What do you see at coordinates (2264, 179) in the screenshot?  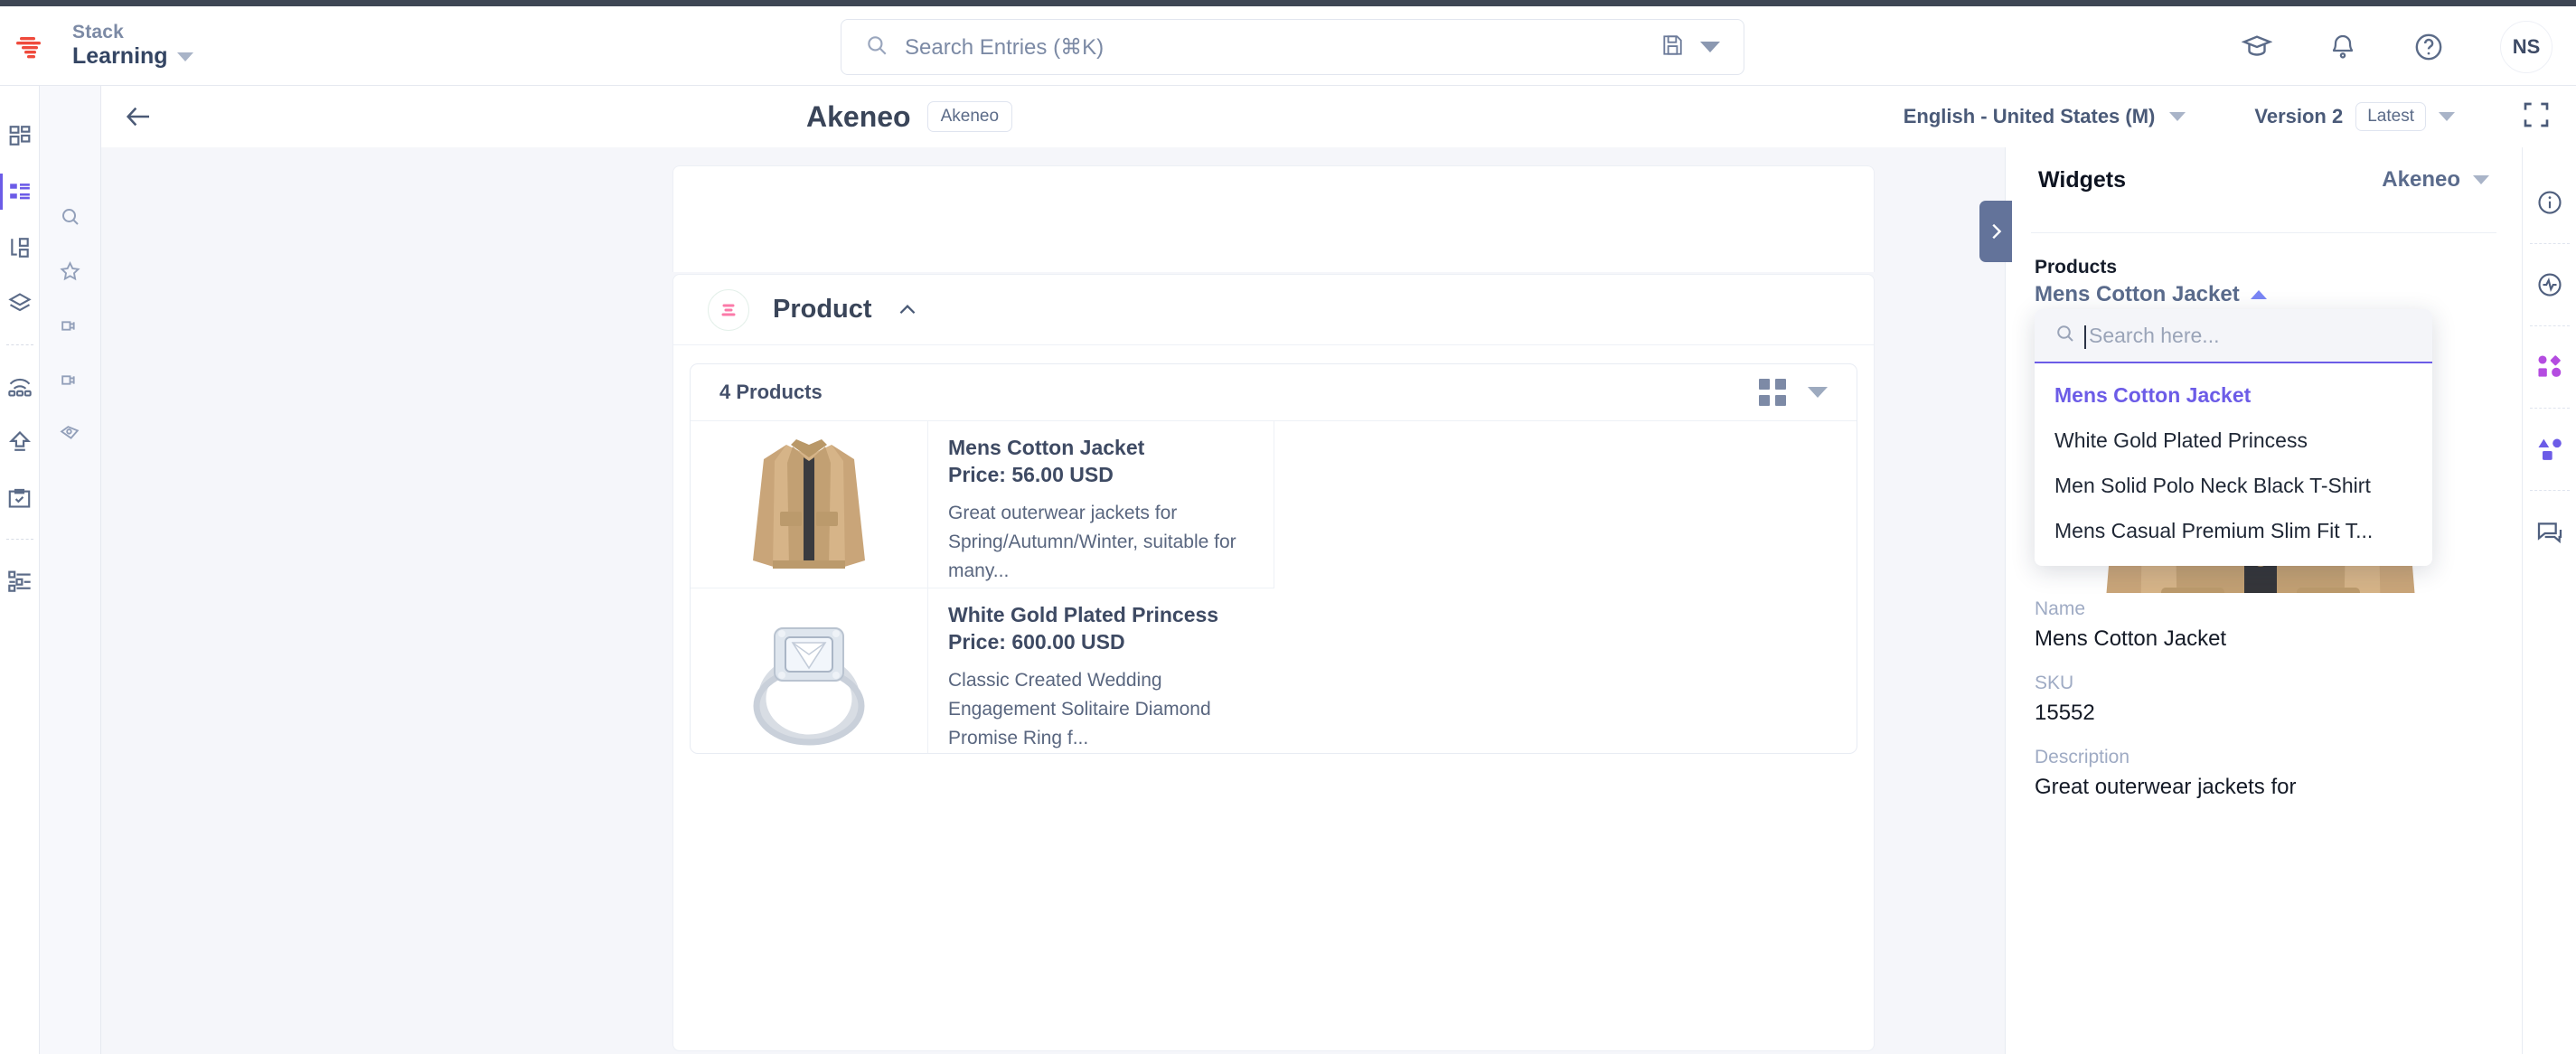 I see `widgets-panel-header: Widgets Akeneo` at bounding box center [2264, 179].